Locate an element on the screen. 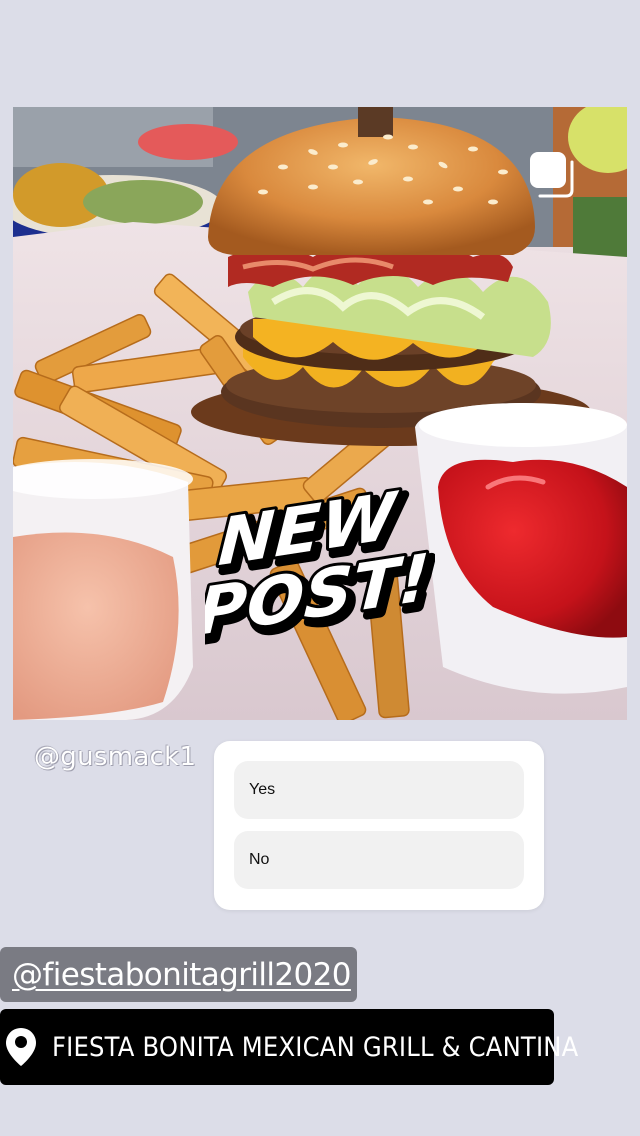 Image resolution: width=640 pixels, height=1136 pixels. new-post-sticker: NEW NEW NEW POST! POST! POST! is located at coordinates (320, 565).